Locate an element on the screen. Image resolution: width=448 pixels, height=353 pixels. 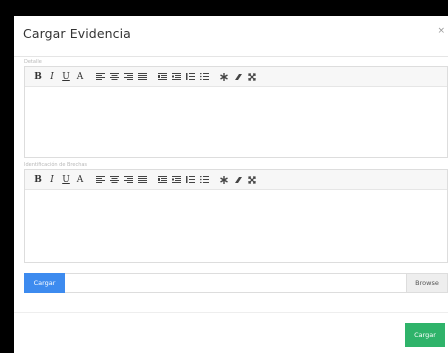
footer-divider is located at coordinates (231, 312).